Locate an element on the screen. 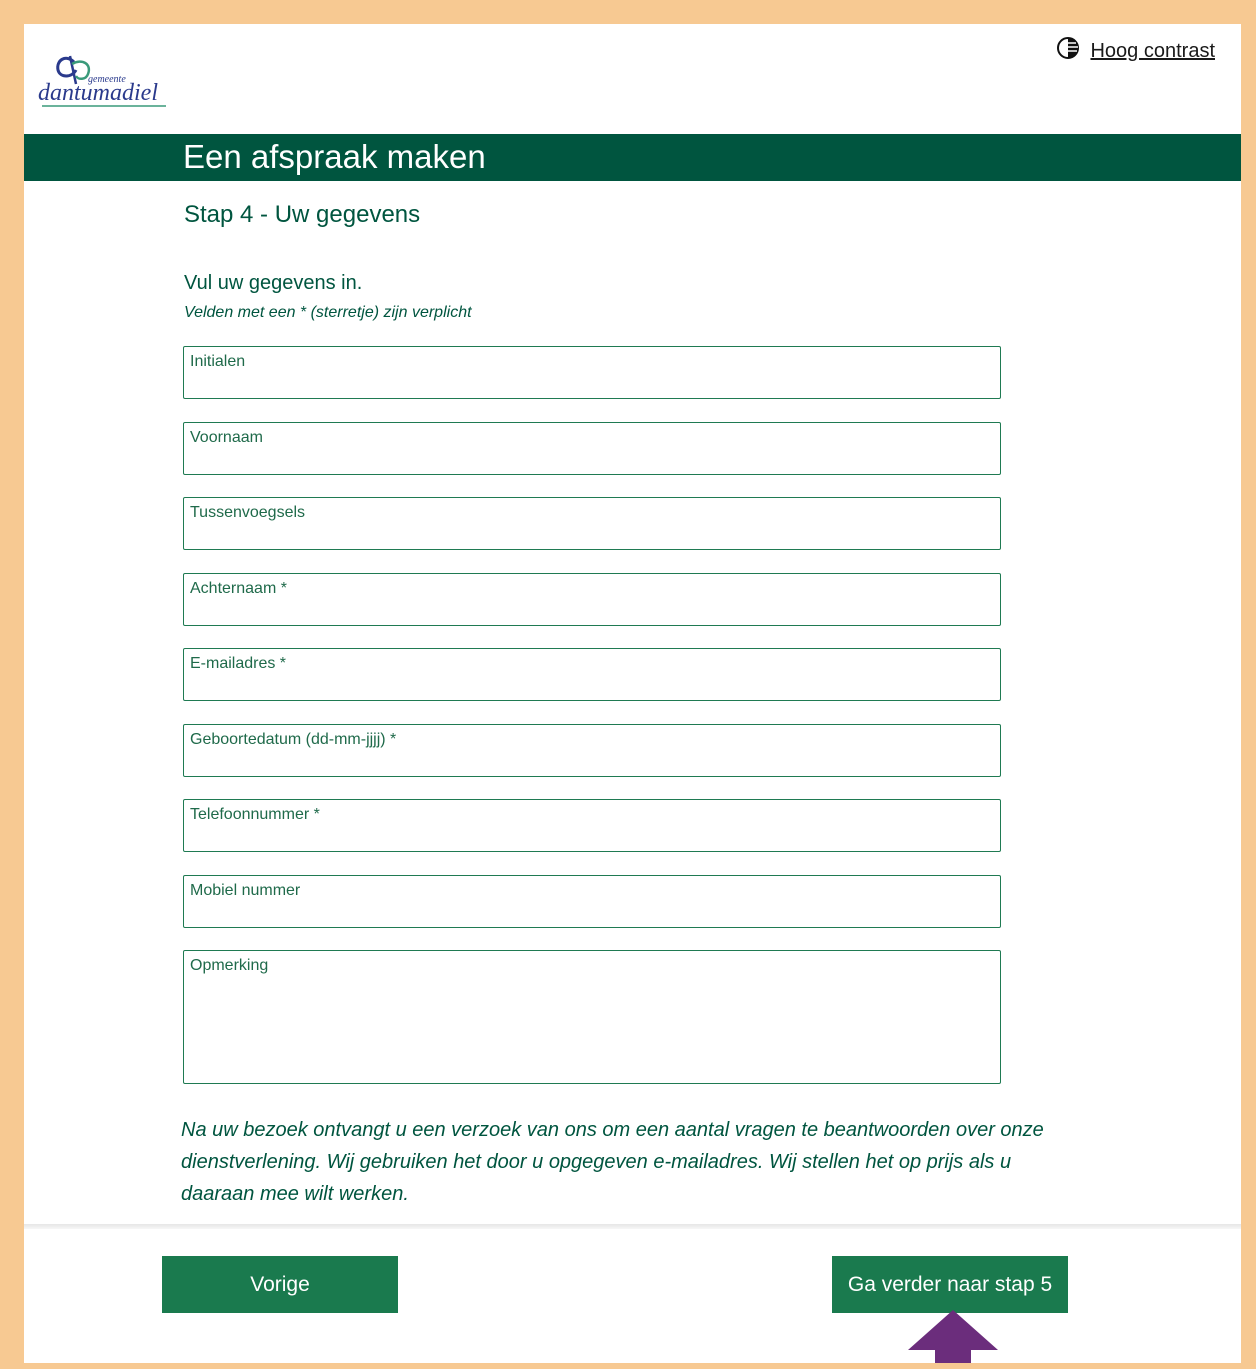 The width and height of the screenshot is (1256, 1369). email-field: E-mailadres * is located at coordinates (592, 674).